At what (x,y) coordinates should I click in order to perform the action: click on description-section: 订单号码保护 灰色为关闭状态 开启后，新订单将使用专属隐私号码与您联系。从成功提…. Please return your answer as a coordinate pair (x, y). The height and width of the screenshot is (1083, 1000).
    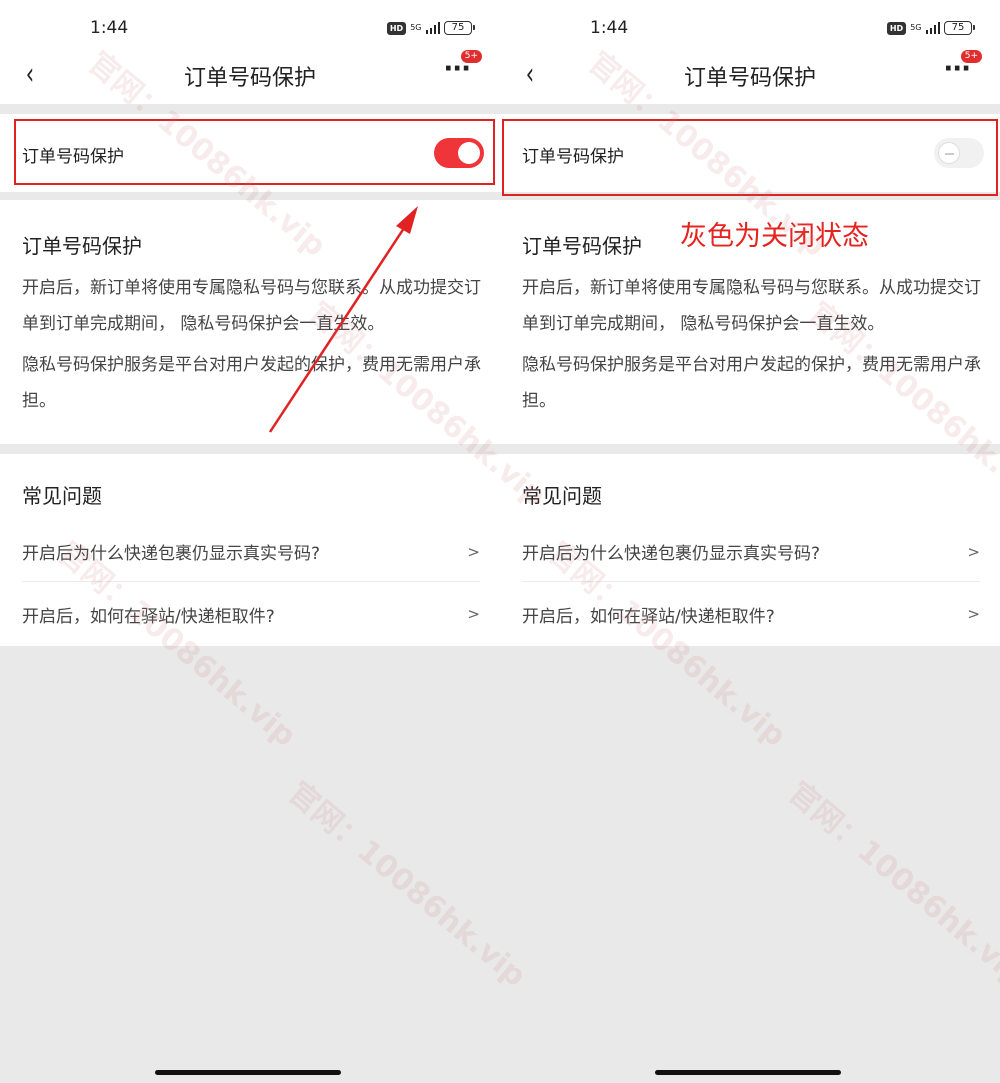
    Looking at the image, I should click on (750, 322).